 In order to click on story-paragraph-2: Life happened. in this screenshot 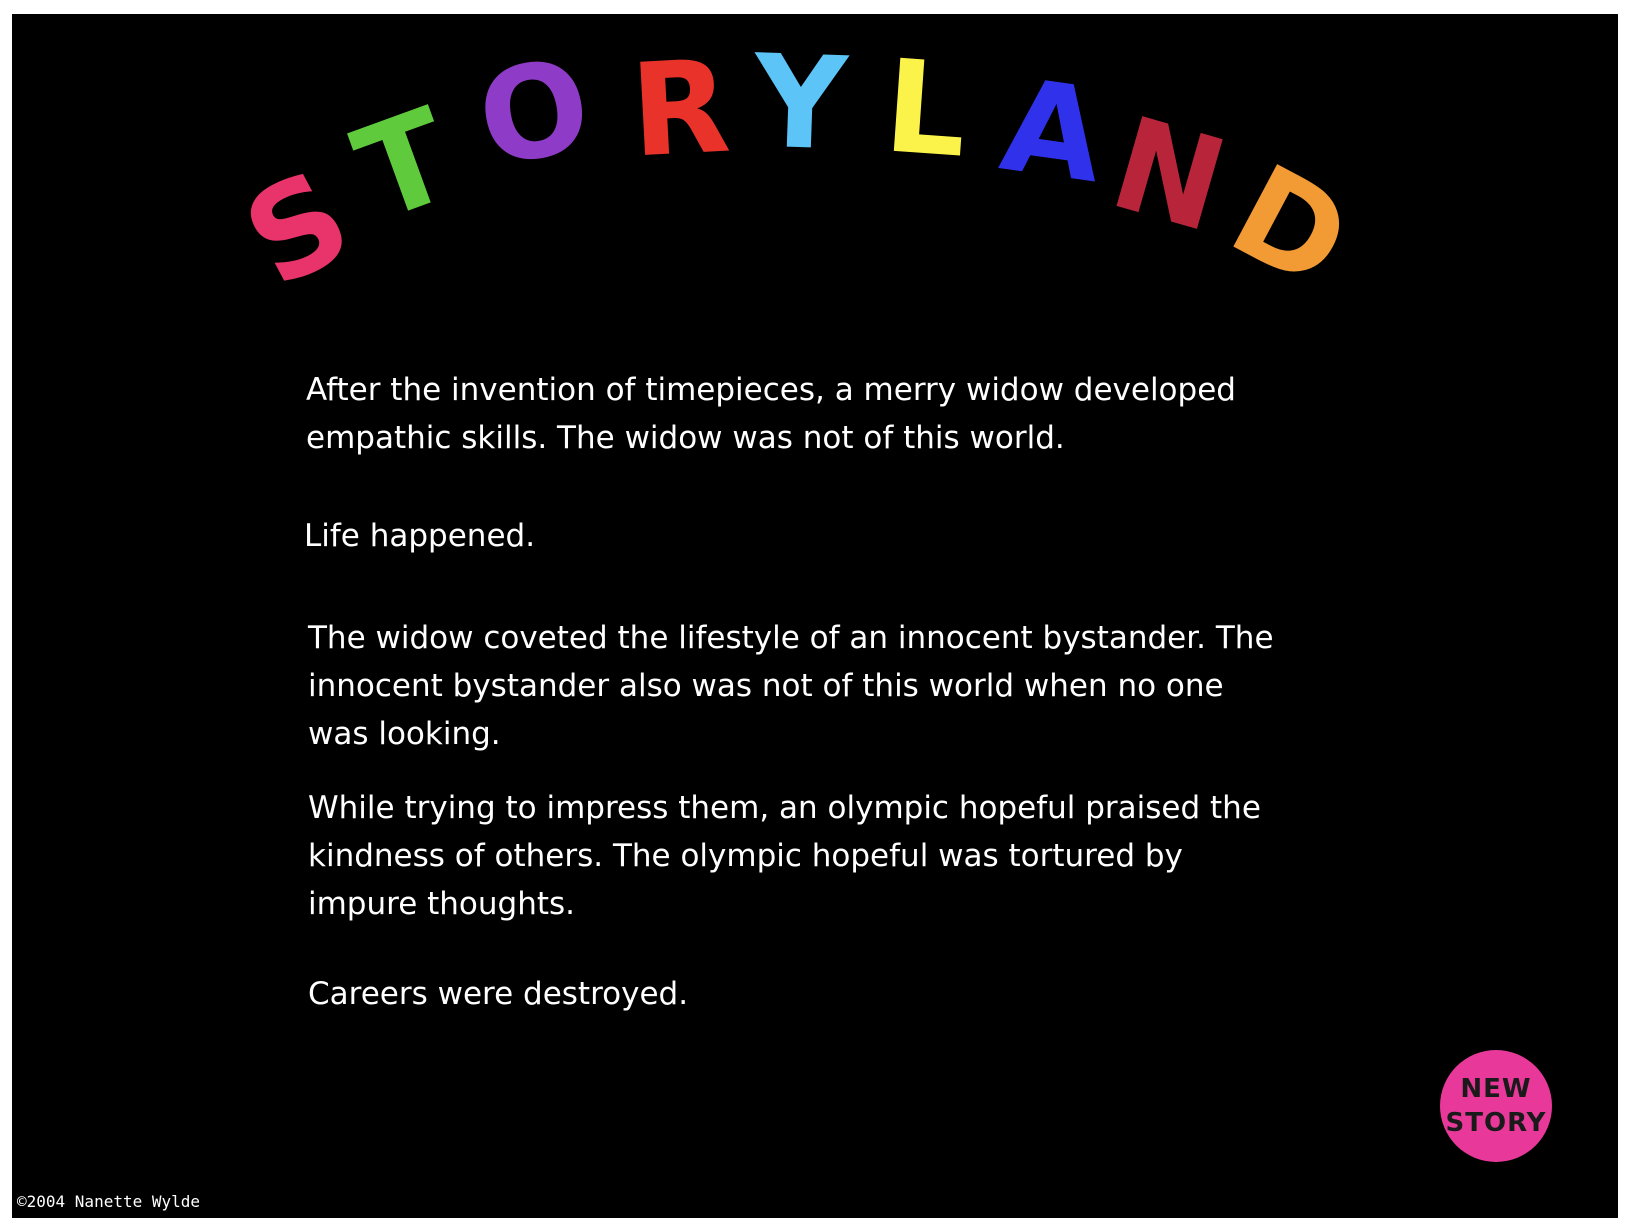, I will do `click(420, 536)`.